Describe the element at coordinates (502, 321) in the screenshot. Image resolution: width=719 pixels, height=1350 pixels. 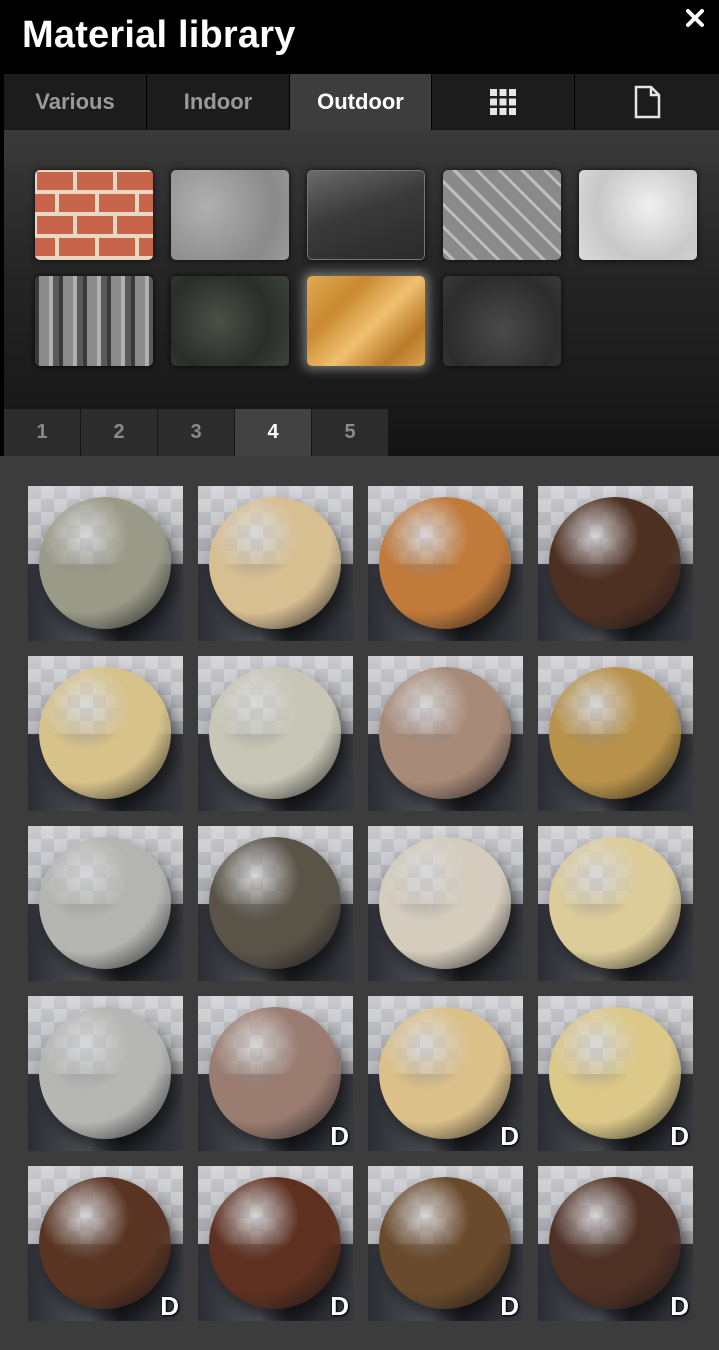
I see `category-asphalt` at that location.